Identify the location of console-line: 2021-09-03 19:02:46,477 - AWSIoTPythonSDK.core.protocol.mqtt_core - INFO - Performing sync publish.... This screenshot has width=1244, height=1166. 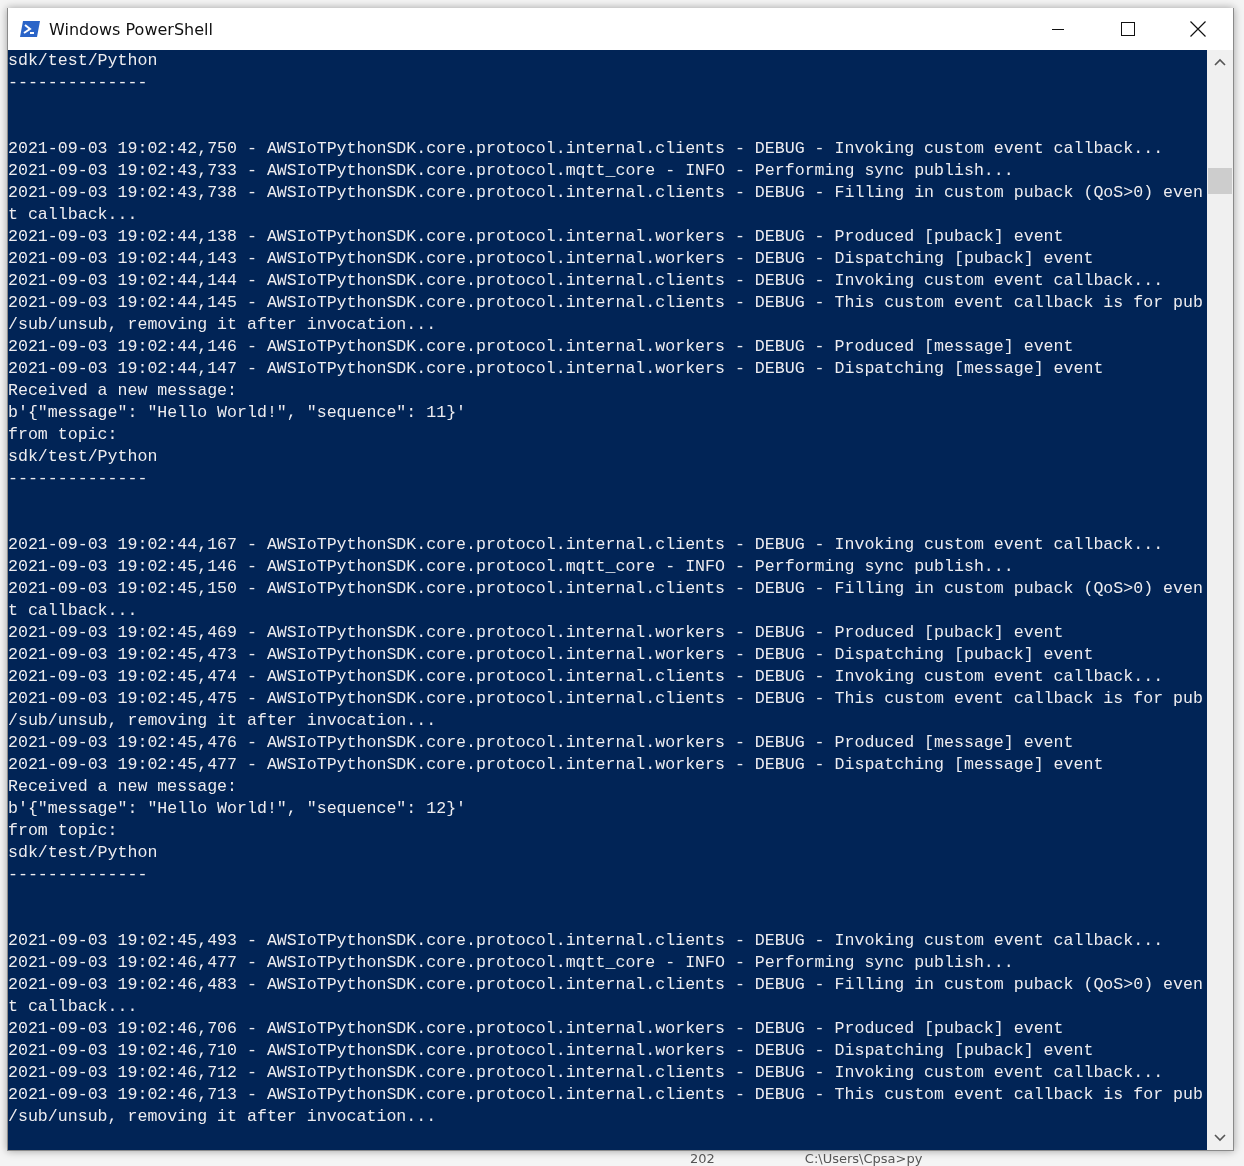
(511, 963).